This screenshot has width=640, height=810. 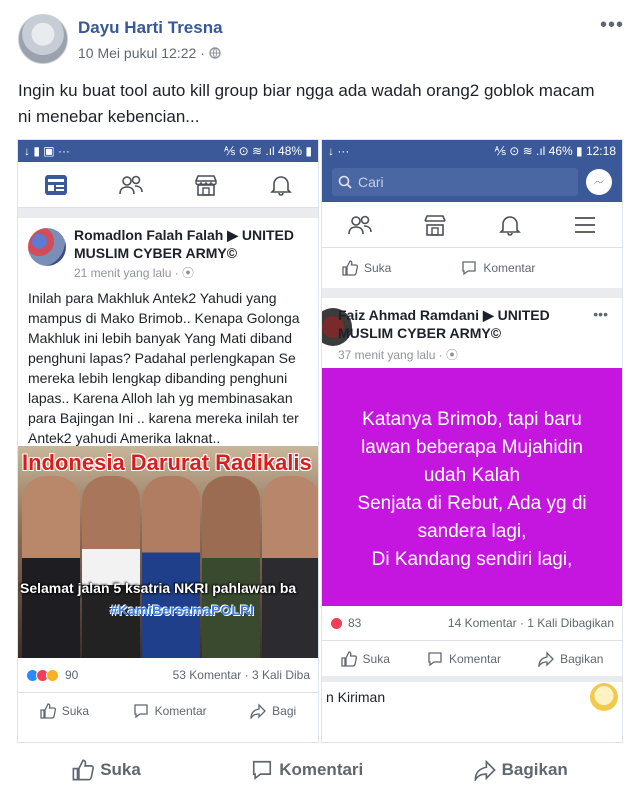 I want to click on footer-label: n Kiriman, so click(x=355, y=697).